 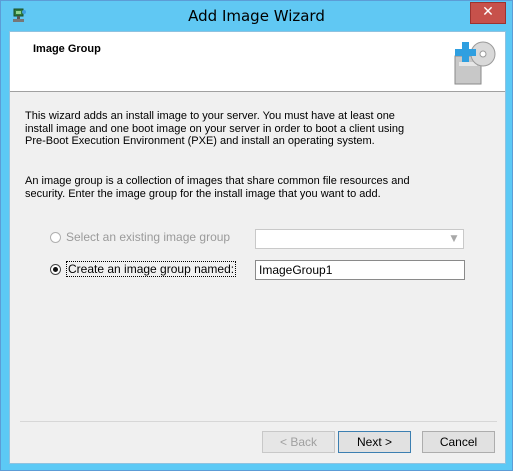 I want to click on group-name-input: ImageGroup1, so click(x=360, y=270).